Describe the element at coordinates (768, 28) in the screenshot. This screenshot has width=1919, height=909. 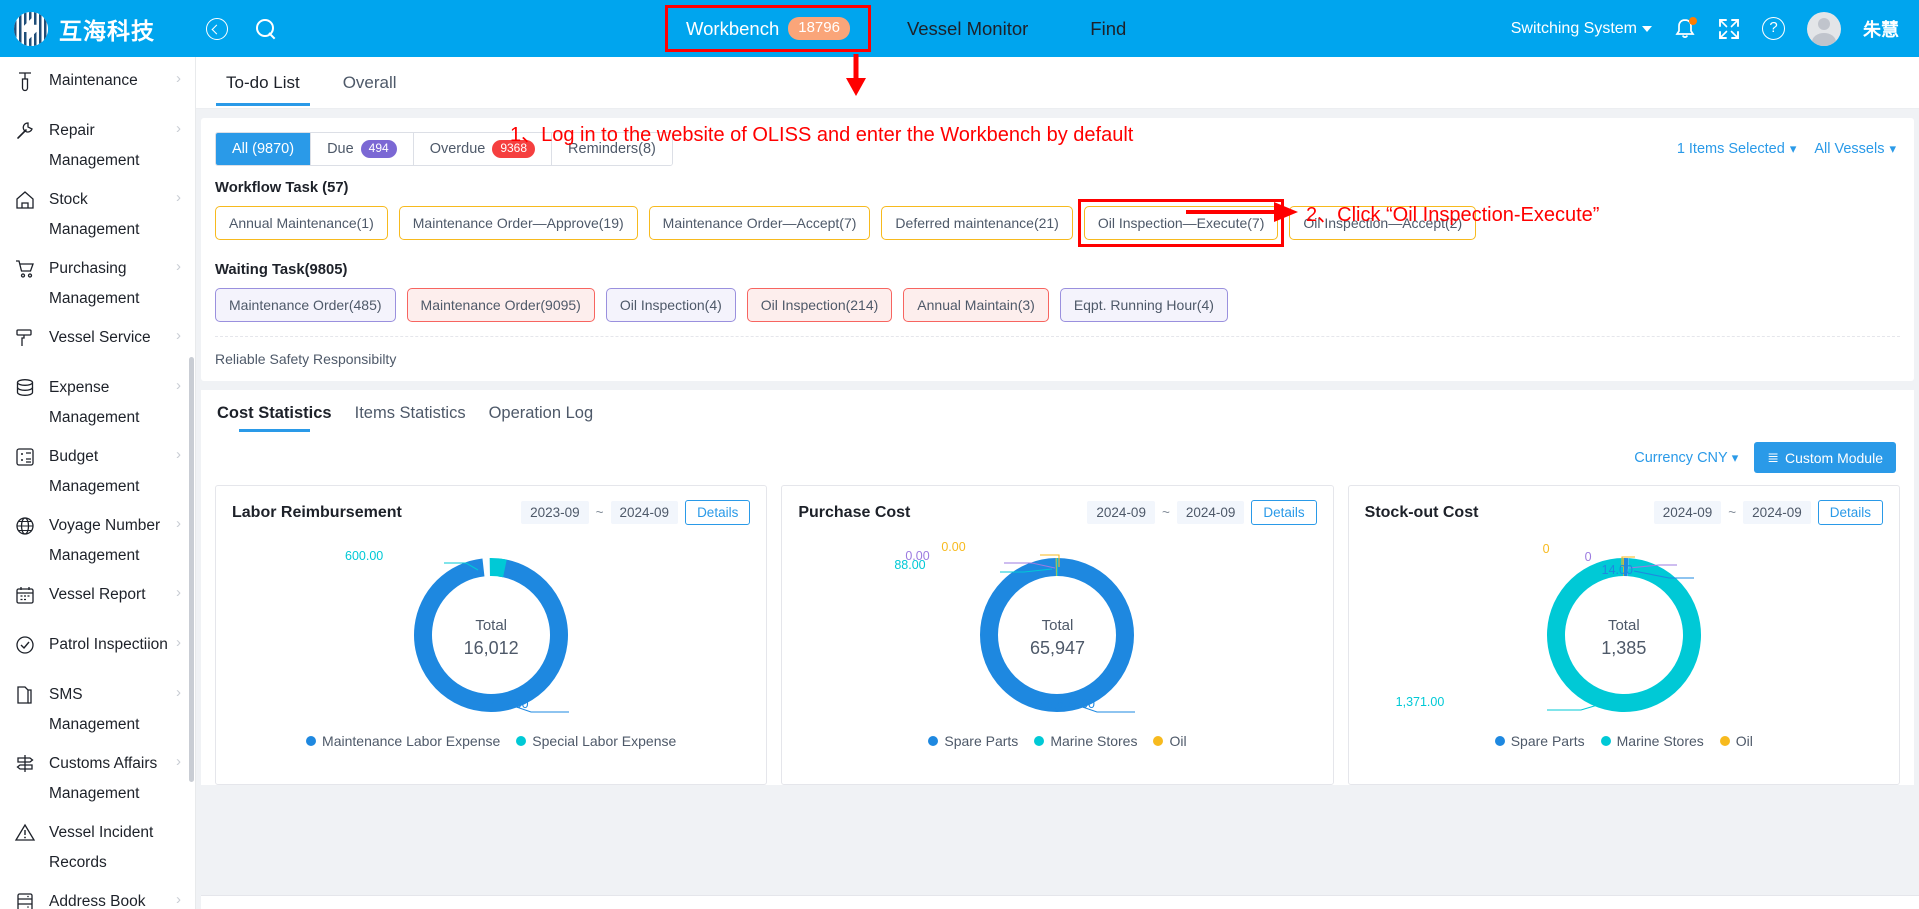
I see `nav-item-workbench: Workbench 18796` at that location.